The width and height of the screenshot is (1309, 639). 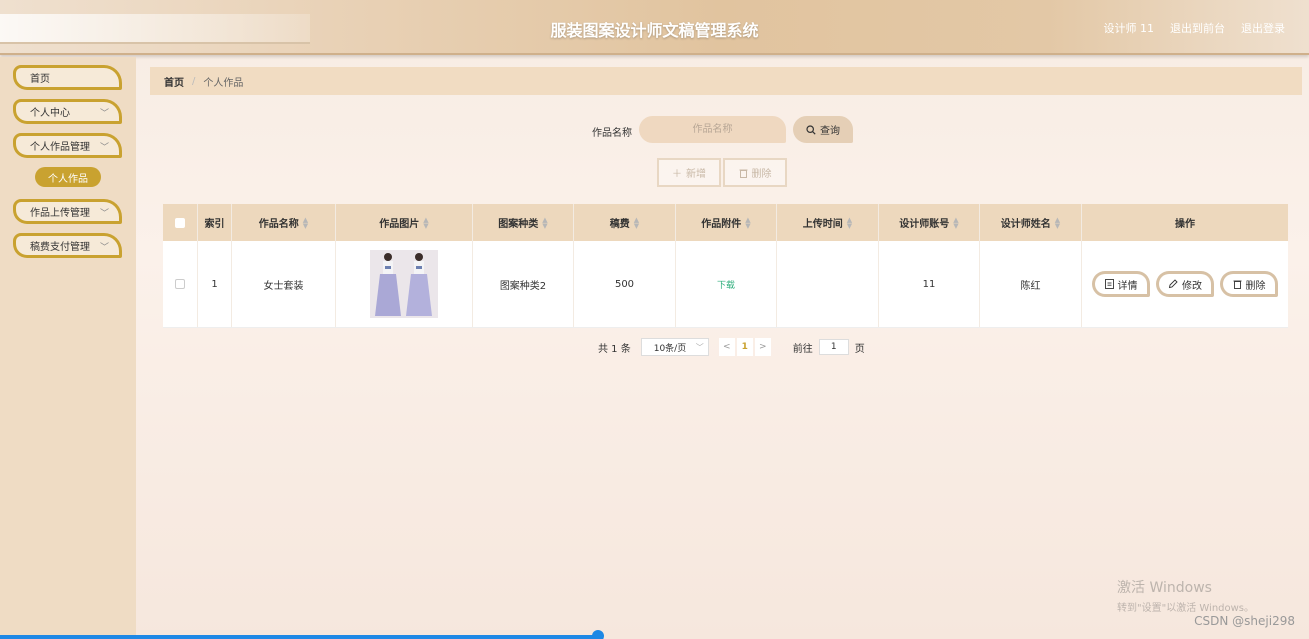 I want to click on column-header-index: 索引, so click(x=215, y=222).